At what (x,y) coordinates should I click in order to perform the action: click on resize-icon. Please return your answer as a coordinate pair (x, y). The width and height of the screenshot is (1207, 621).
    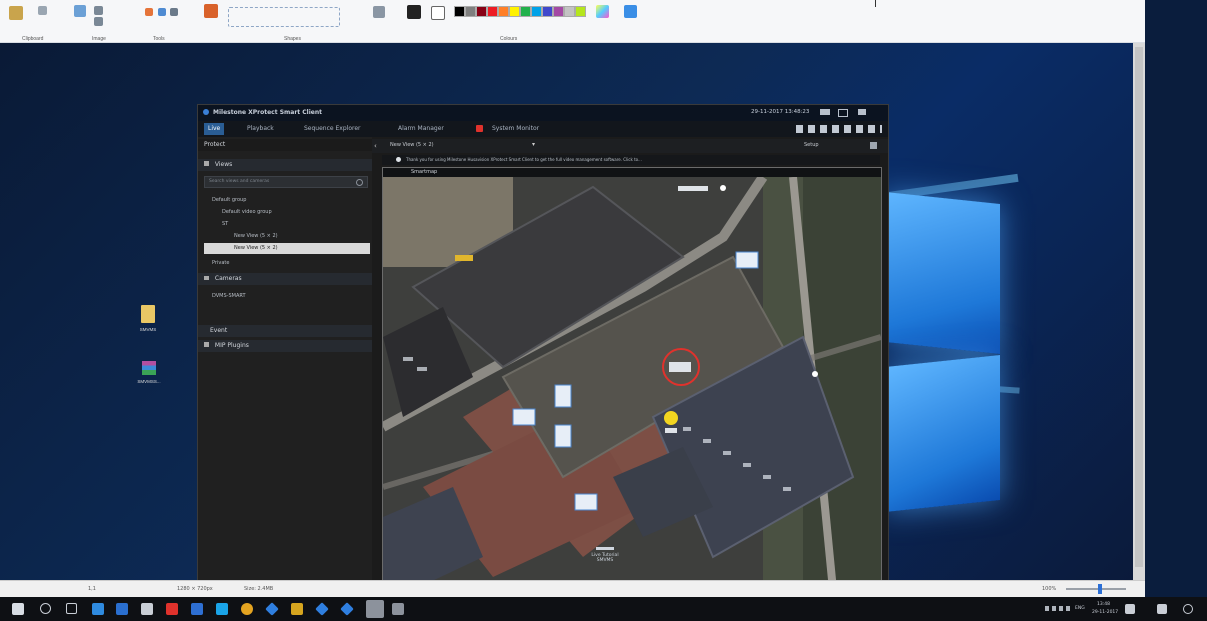
    Looking at the image, I should click on (98, 21).